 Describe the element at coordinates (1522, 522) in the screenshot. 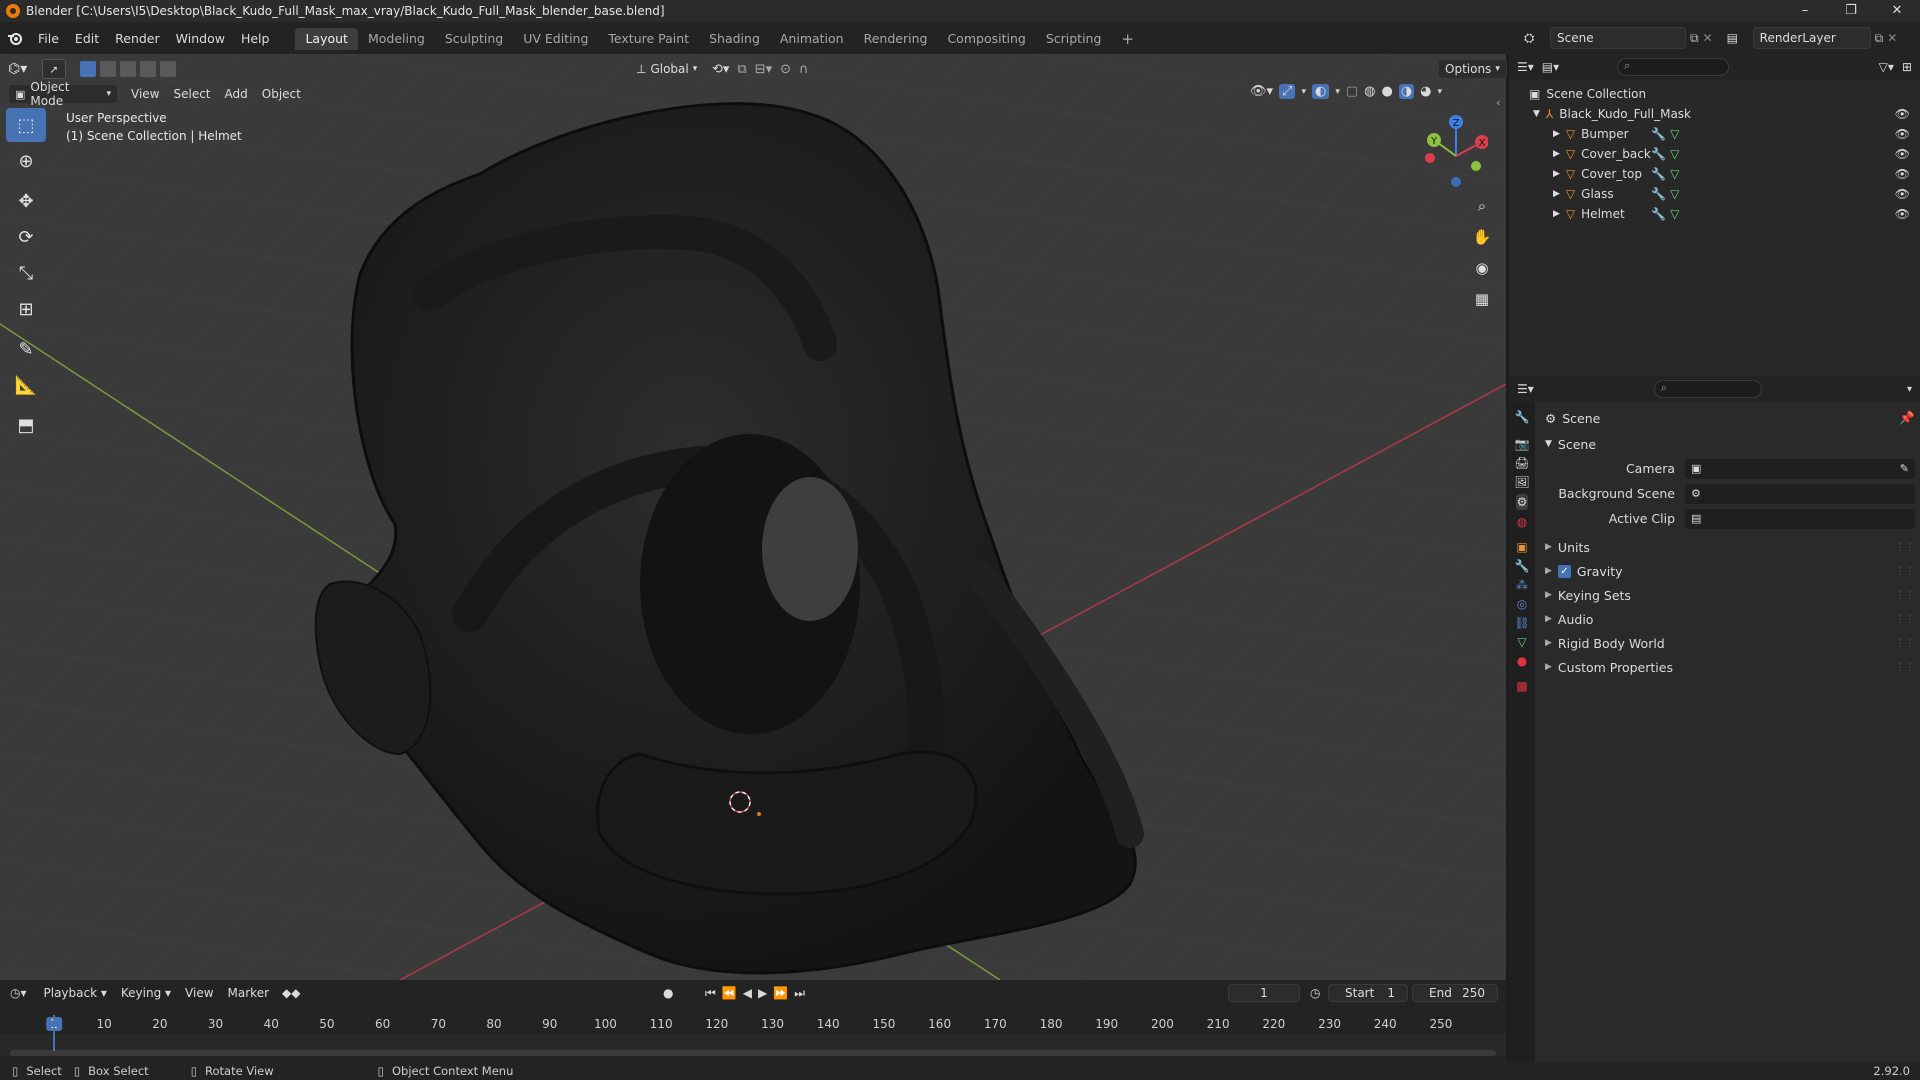

I see `world-props-icon: ◍` at that location.